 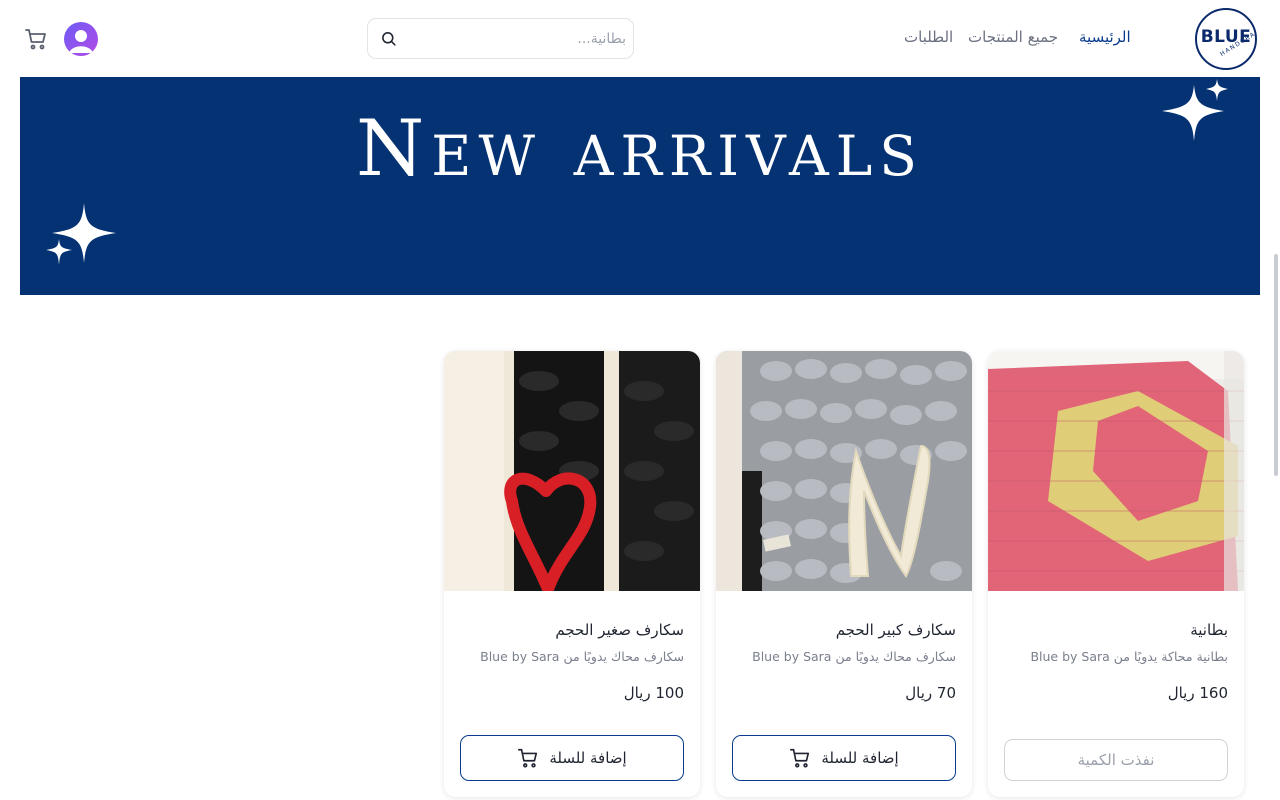 What do you see at coordinates (844, 471) in the screenshot?
I see `product-image-large-scarf` at bounding box center [844, 471].